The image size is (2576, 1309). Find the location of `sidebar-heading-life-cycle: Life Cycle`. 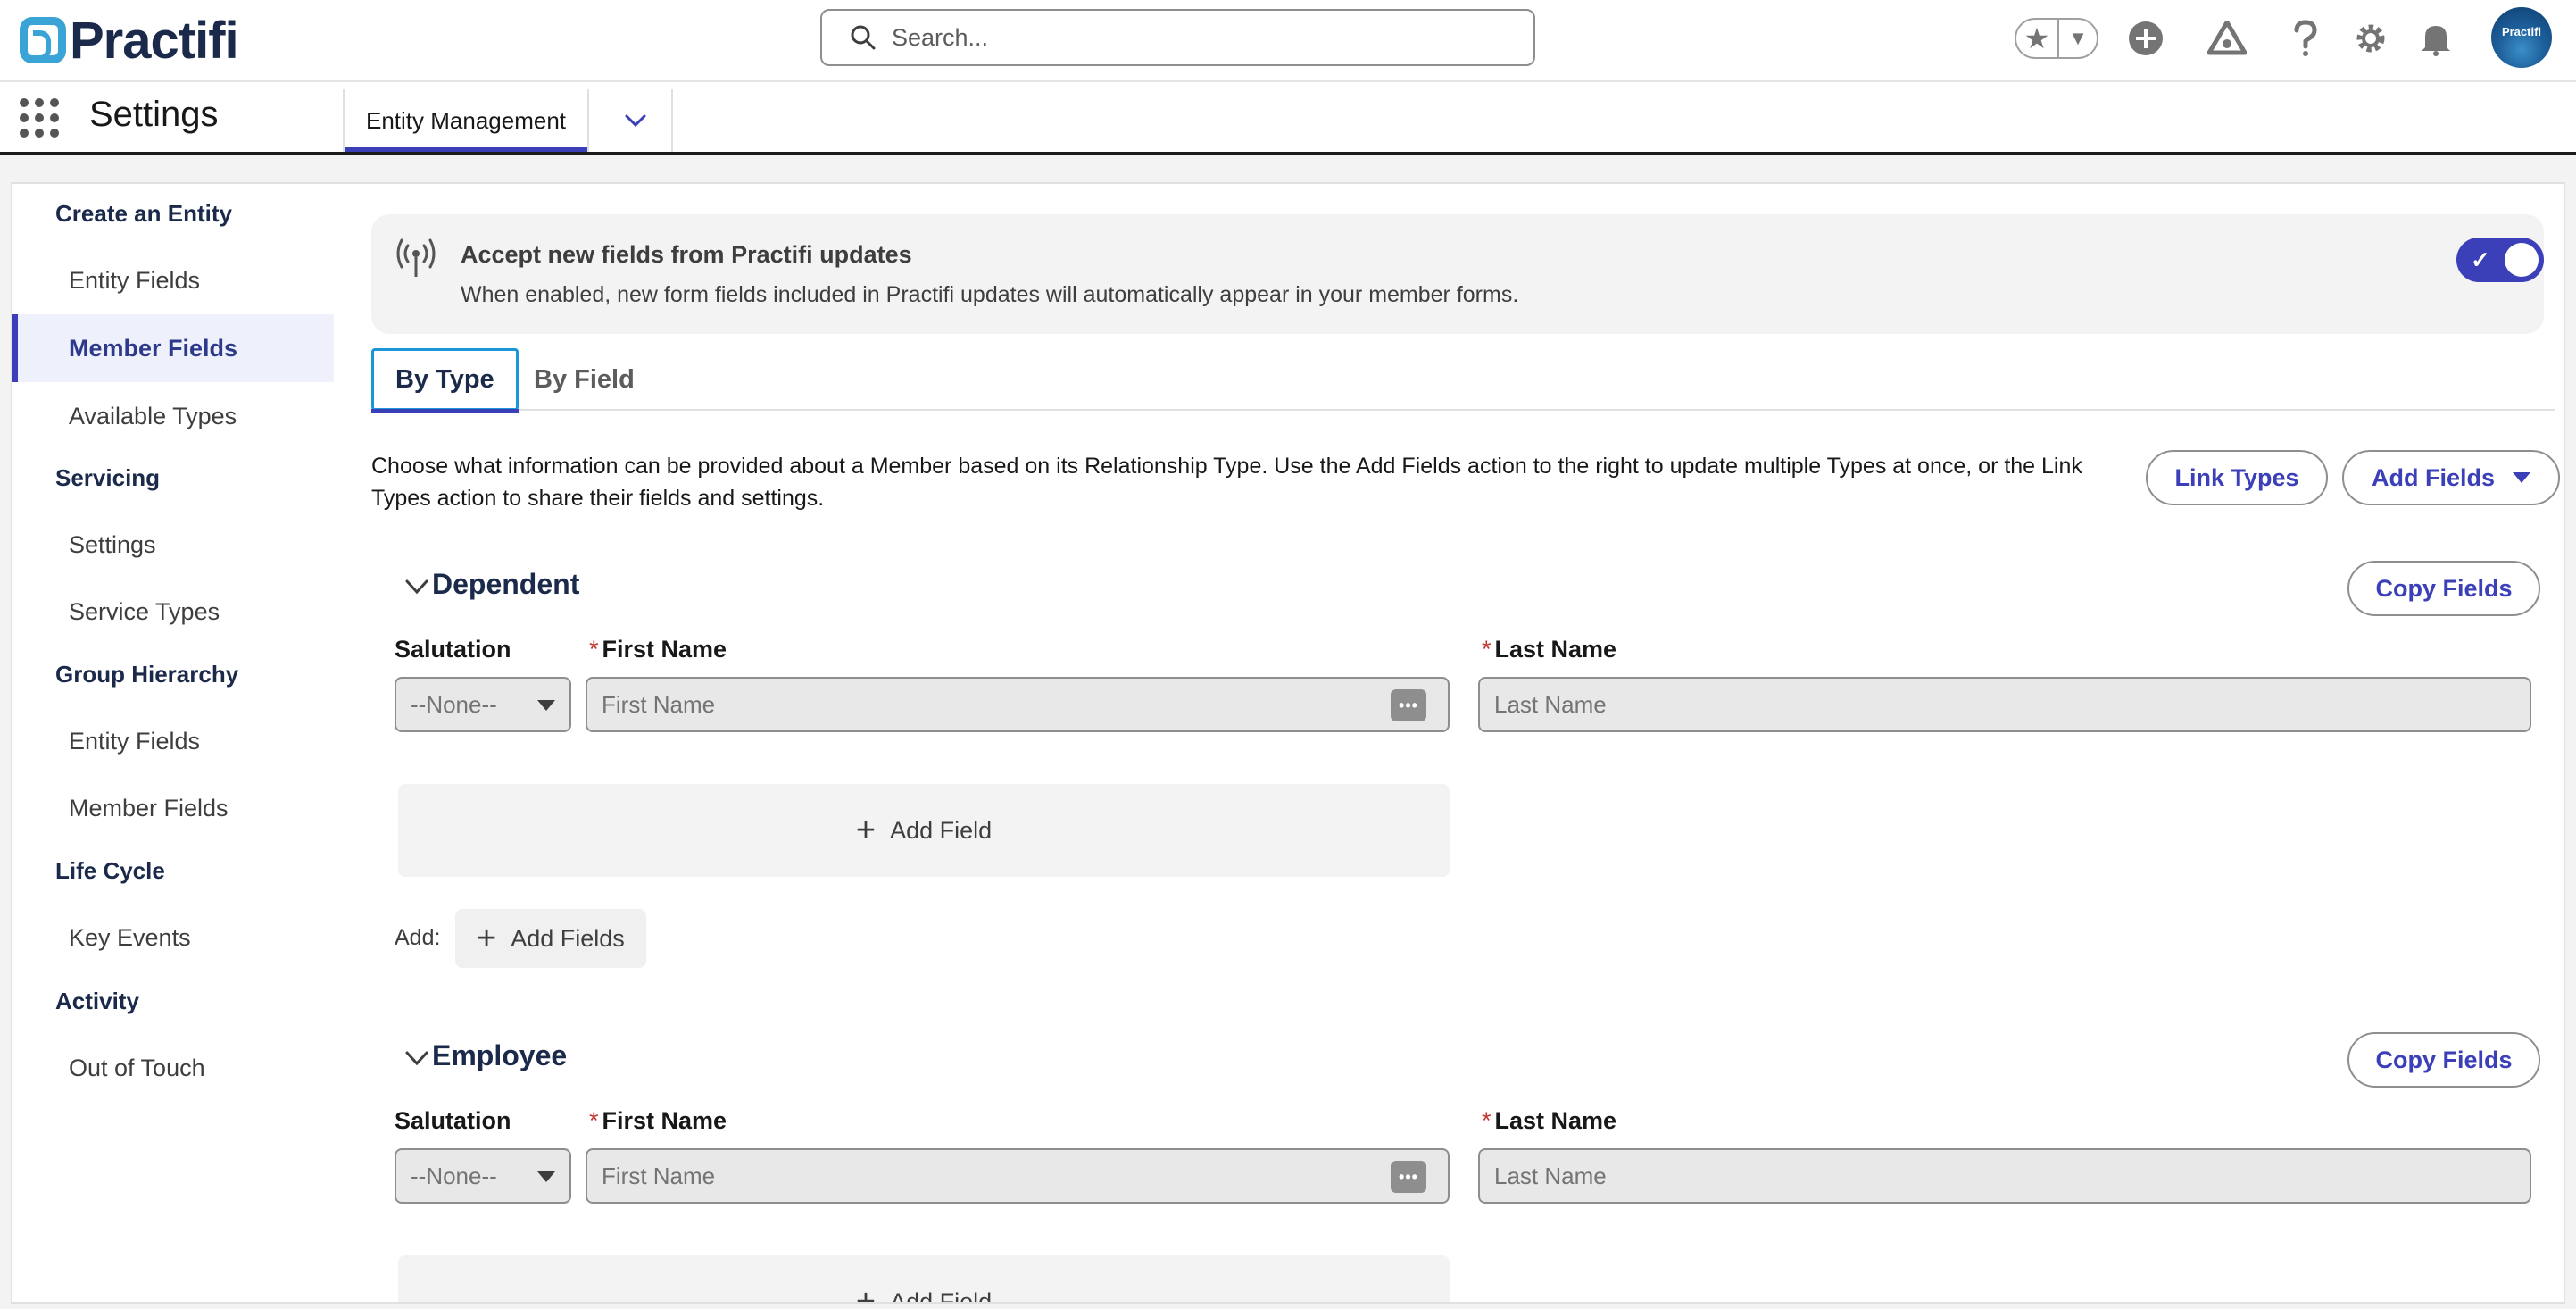

sidebar-heading-life-cycle: Life Cycle is located at coordinates (110, 871).